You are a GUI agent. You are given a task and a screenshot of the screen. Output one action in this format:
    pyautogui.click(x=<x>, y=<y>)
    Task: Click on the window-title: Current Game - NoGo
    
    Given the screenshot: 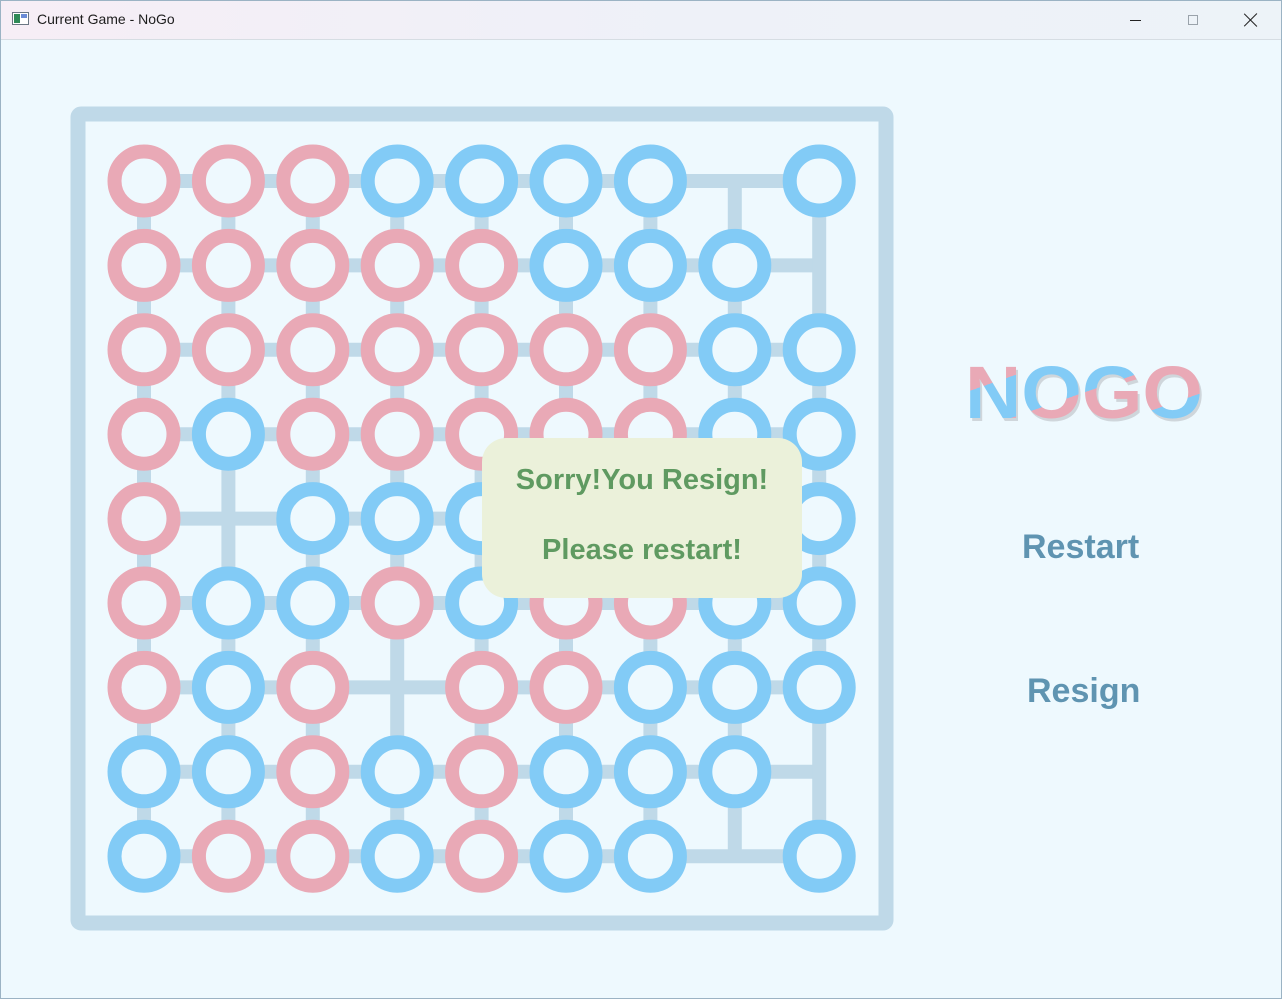 What is the action you would take?
    pyautogui.click(x=106, y=19)
    